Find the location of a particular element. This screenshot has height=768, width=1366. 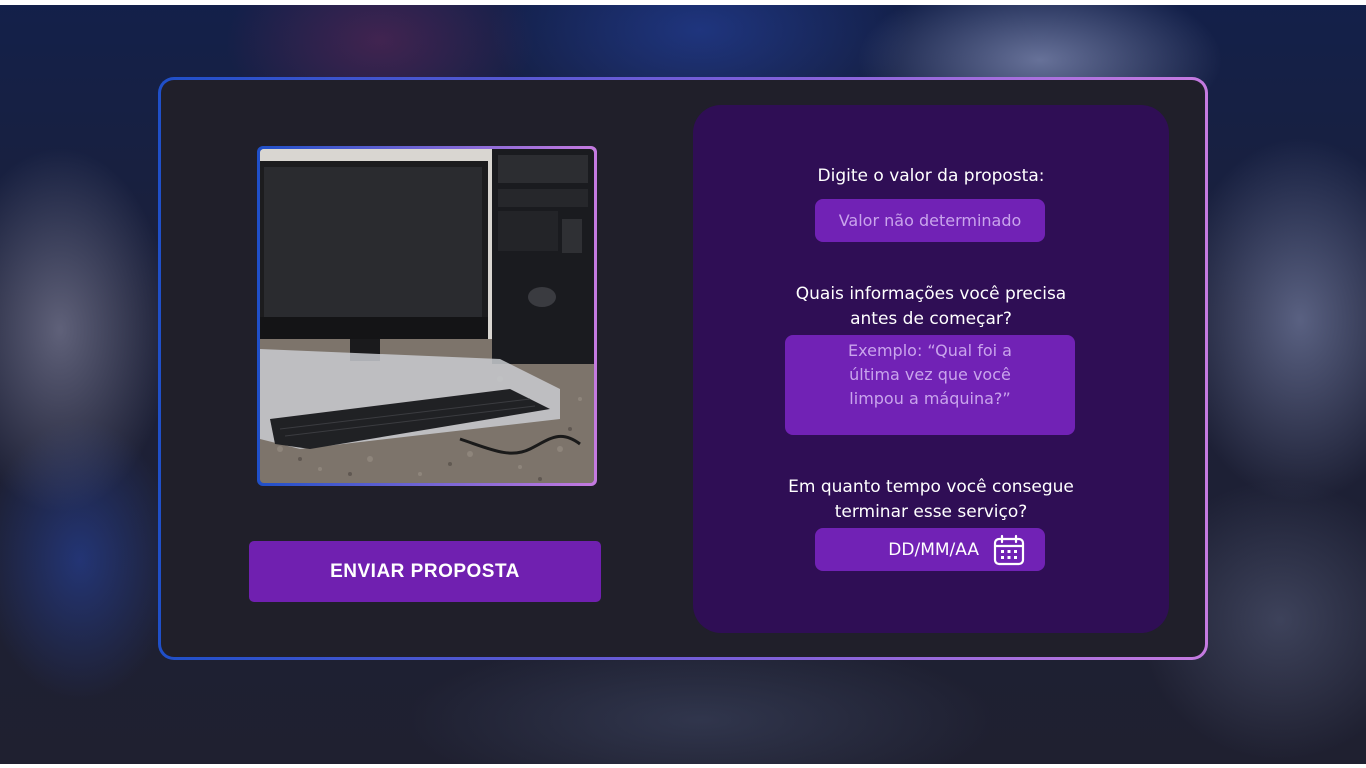

deadline-label-line1: Em quanto tempo você consegue is located at coordinates (931, 487).